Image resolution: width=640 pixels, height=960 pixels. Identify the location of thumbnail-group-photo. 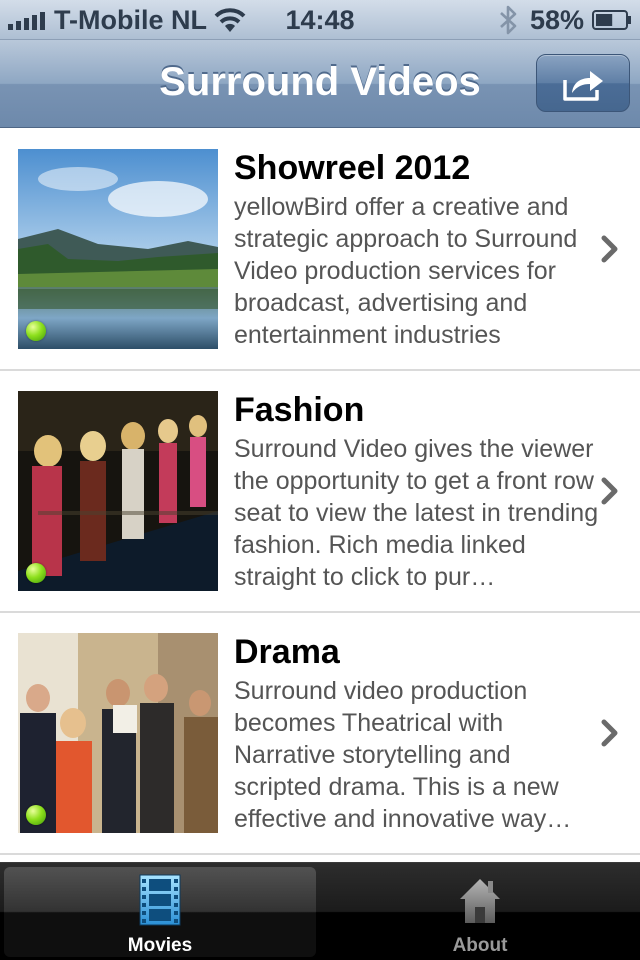
(118, 733).